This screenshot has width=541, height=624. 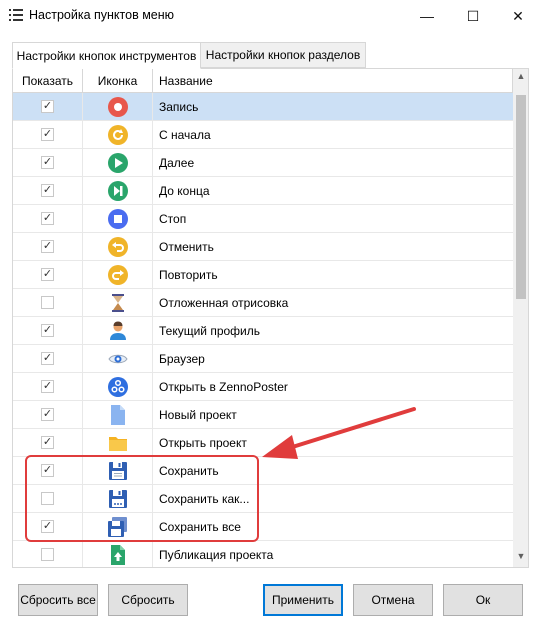 I want to click on item-name: Текущий профиль, so click(x=210, y=330).